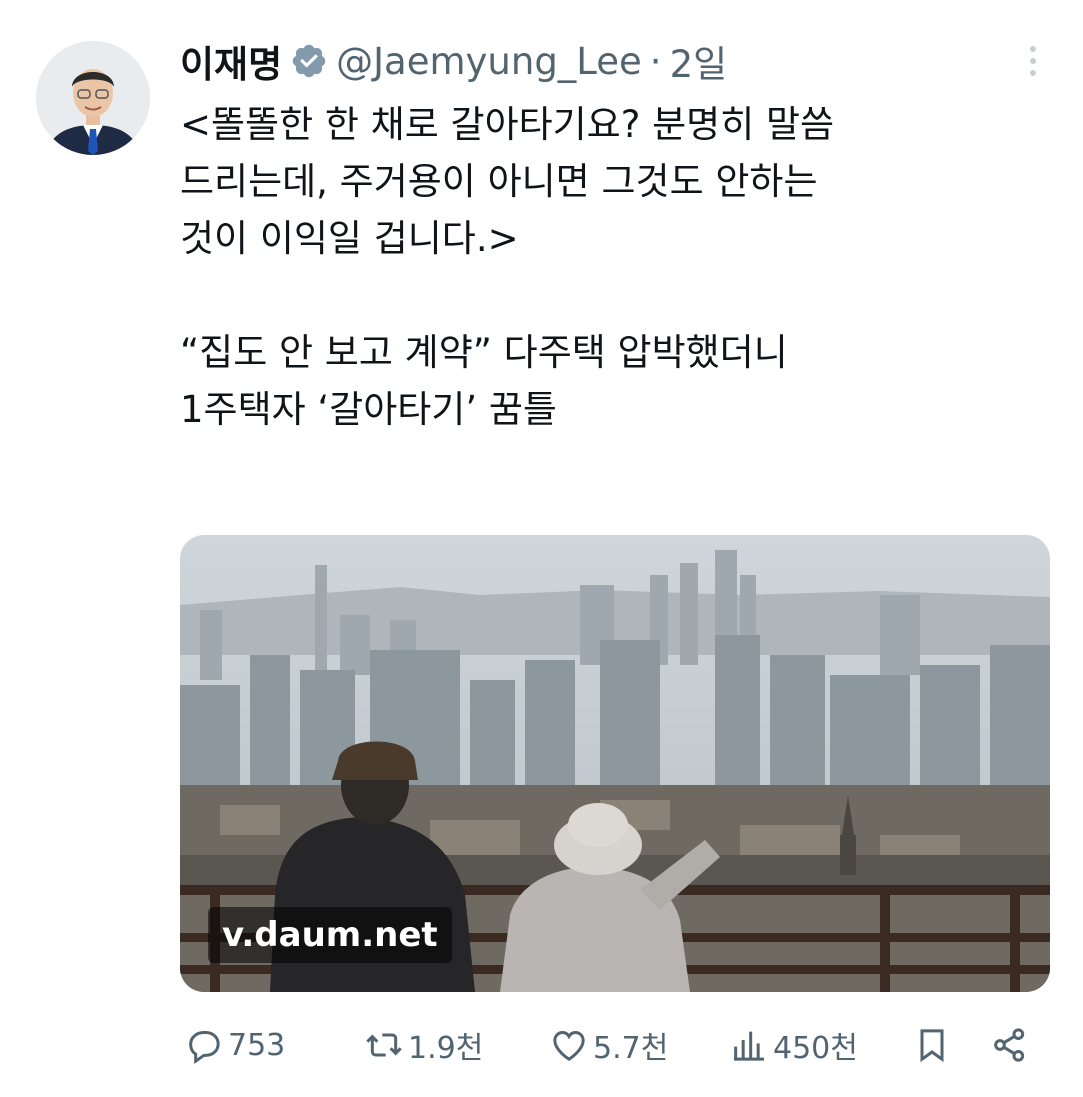 This screenshot has height=1097, width=1083. I want to click on bookmark-button, so click(932, 1045).